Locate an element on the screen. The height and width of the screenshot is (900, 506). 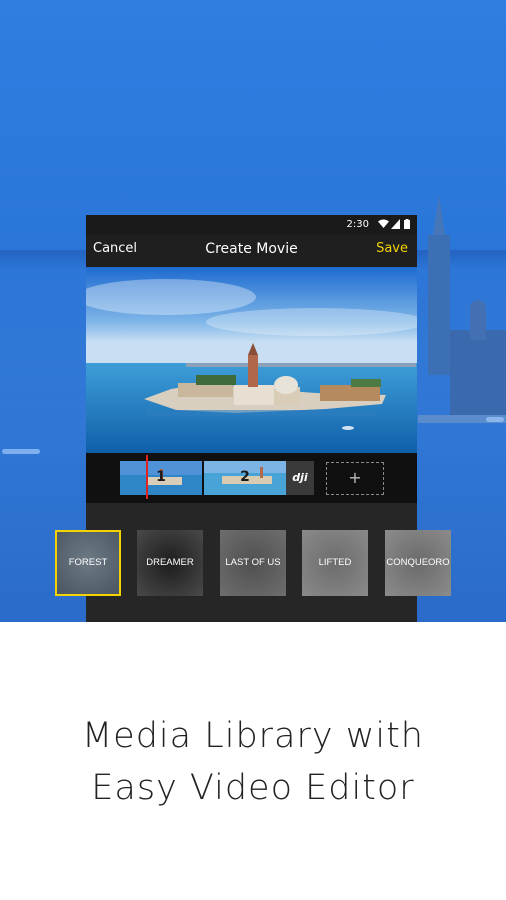
signal-icon is located at coordinates (395, 225).